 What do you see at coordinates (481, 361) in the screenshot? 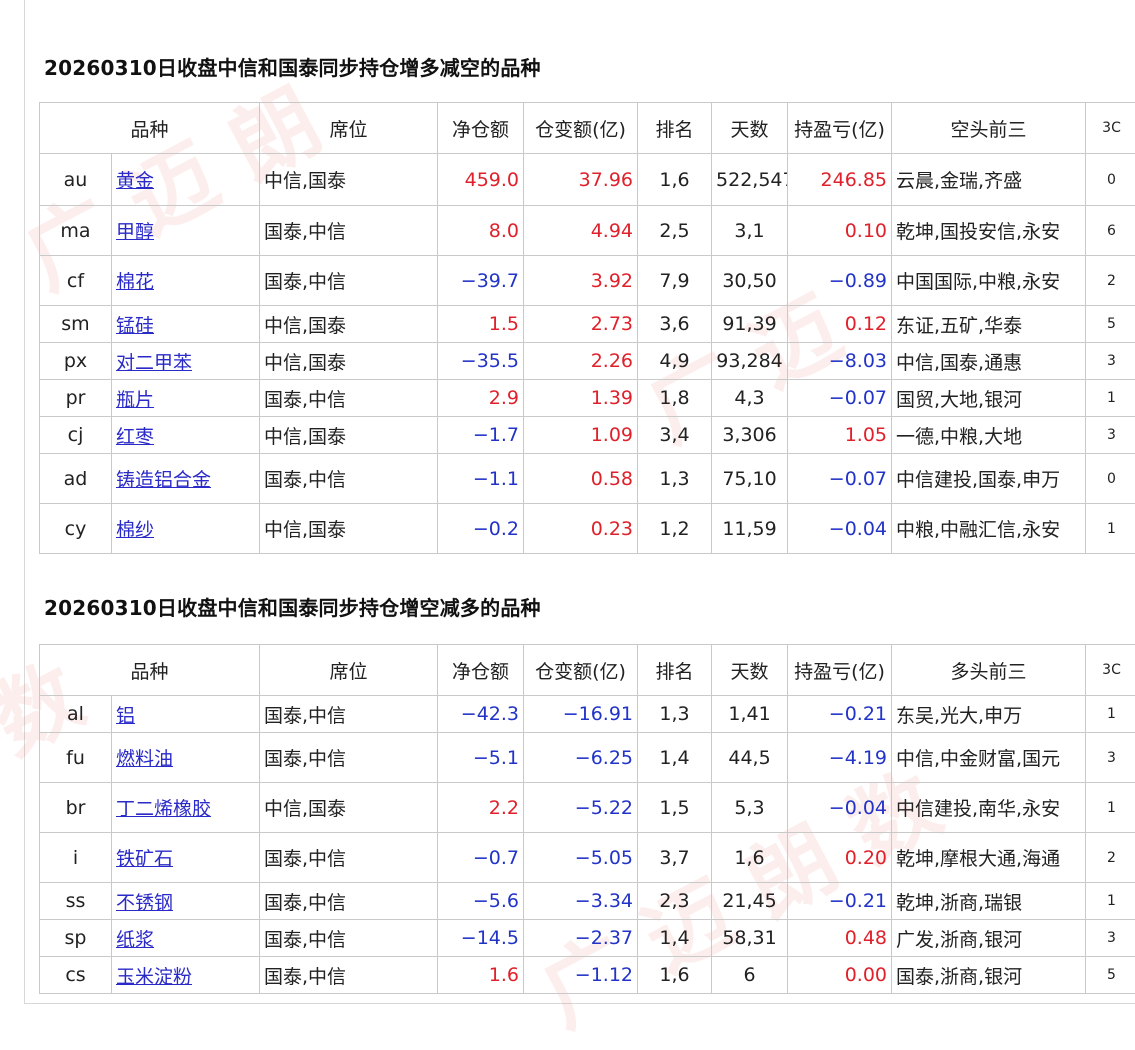
I see `net-position-cell: −35.5` at bounding box center [481, 361].